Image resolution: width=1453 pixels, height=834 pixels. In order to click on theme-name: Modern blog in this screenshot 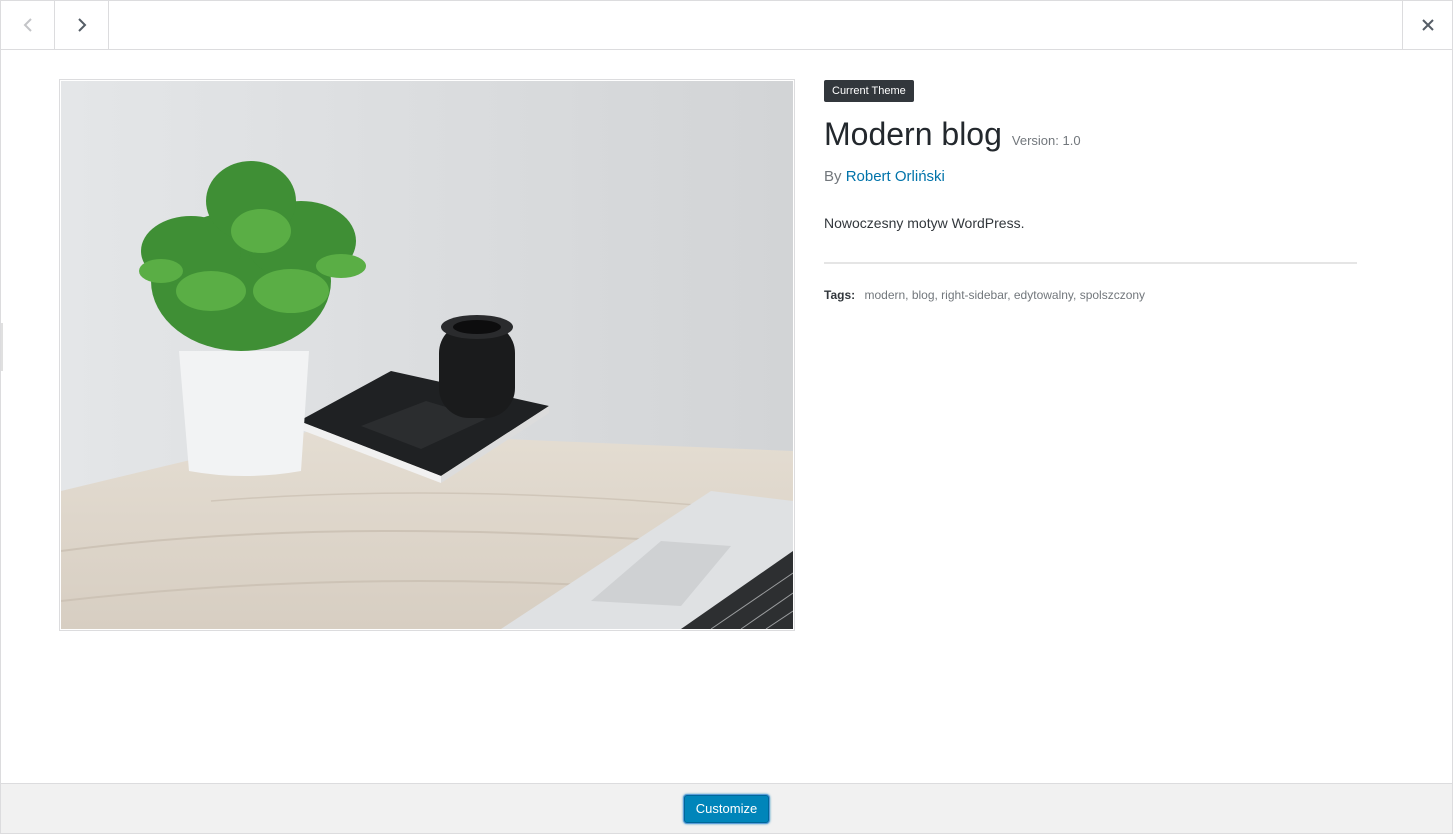, I will do `click(913, 134)`.